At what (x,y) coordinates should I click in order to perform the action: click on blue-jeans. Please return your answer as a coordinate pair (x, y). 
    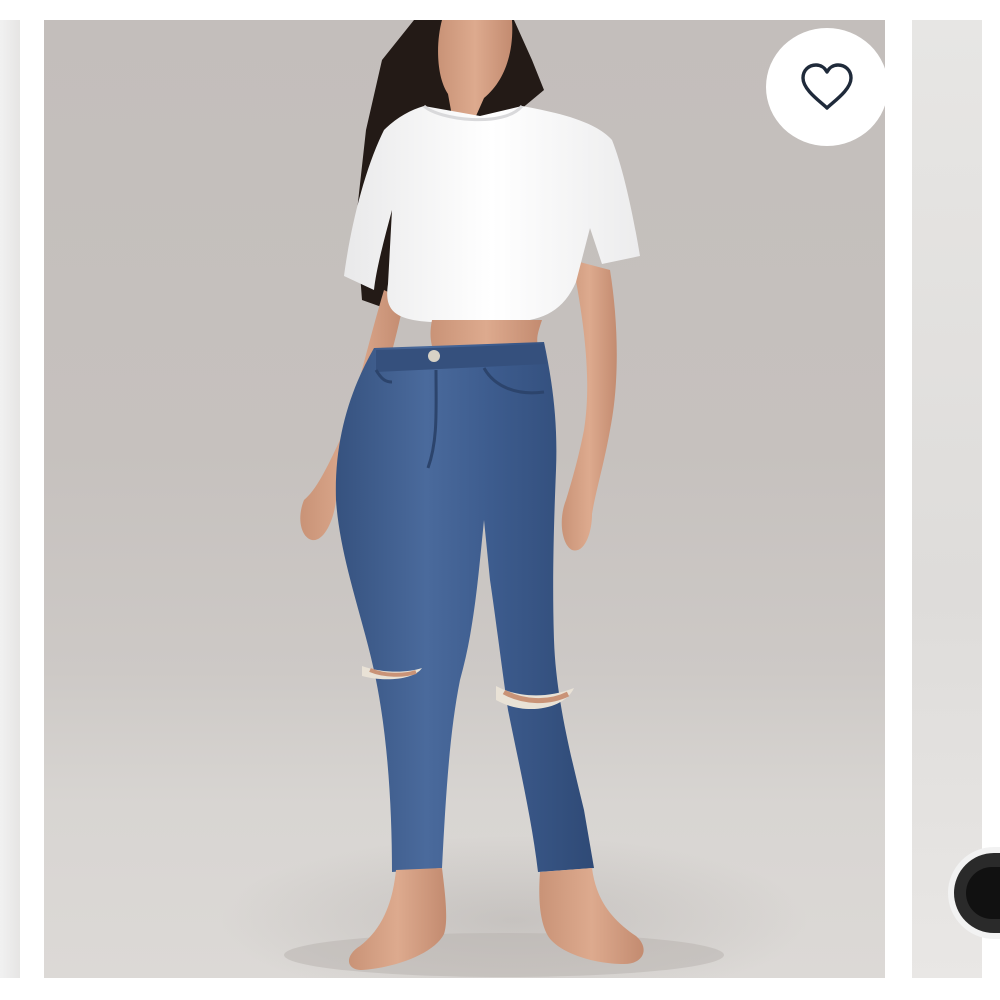
    Looking at the image, I should click on (464, 607).